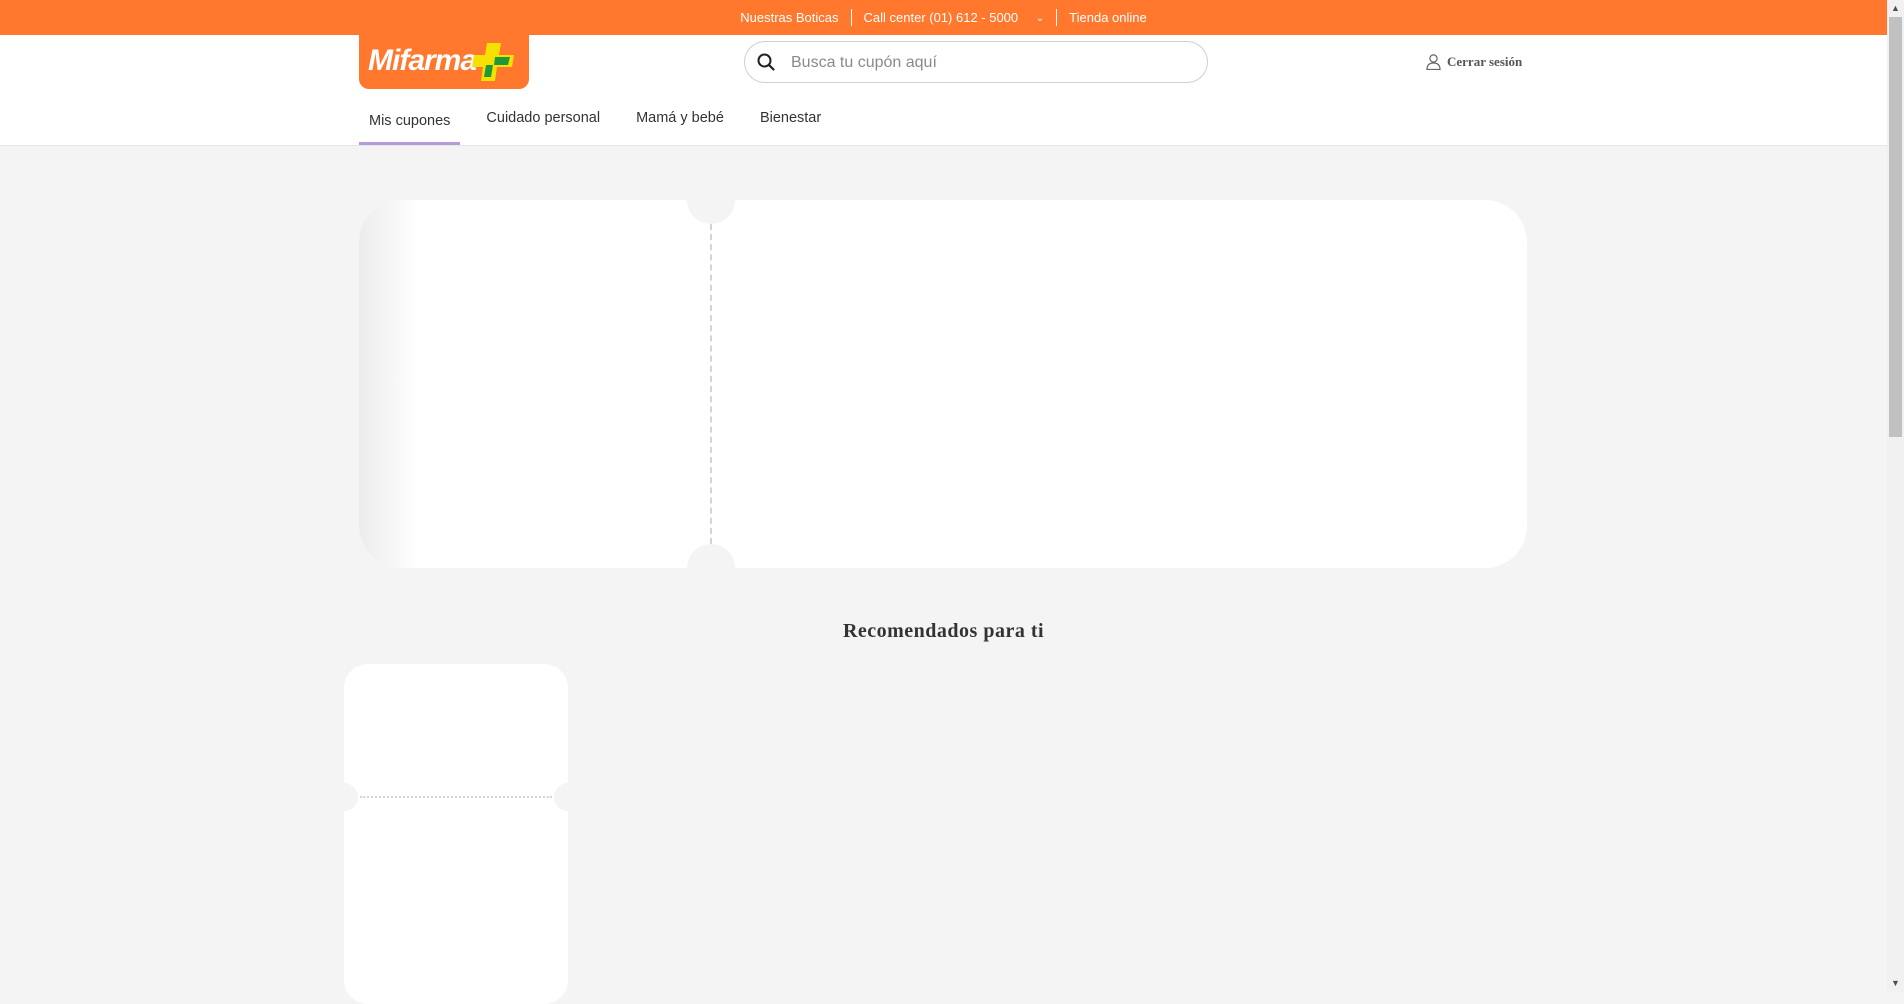 This screenshot has width=1904, height=1004. I want to click on logout-label: Cerrar sesión, so click(1485, 61).